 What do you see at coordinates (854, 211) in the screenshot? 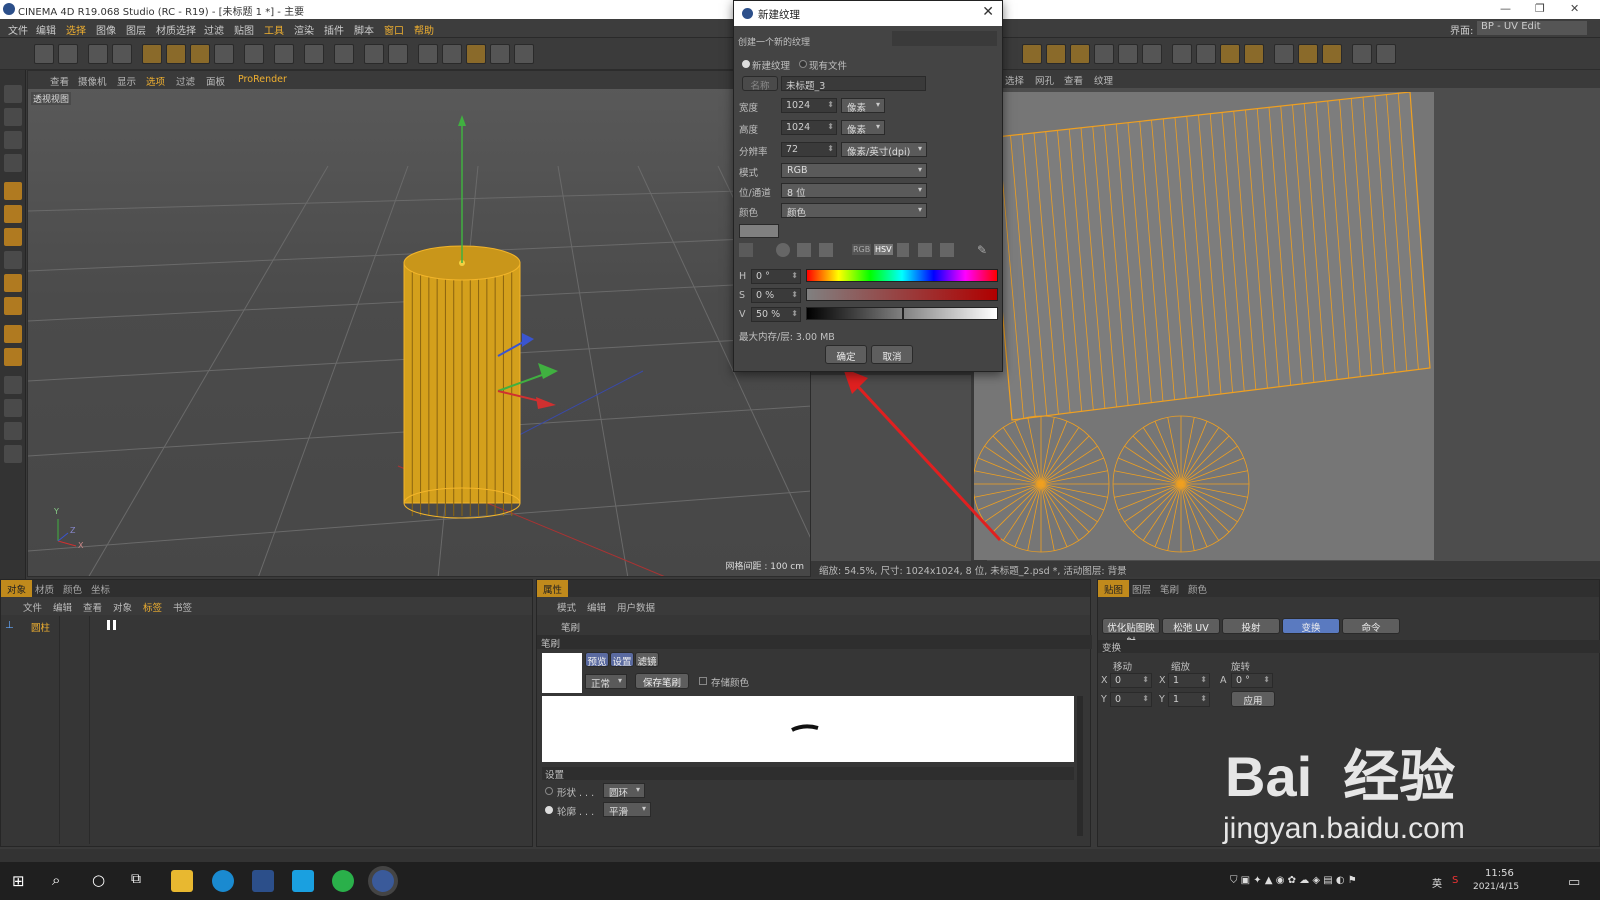
I see `color-dropdown: 颜色` at bounding box center [854, 211].